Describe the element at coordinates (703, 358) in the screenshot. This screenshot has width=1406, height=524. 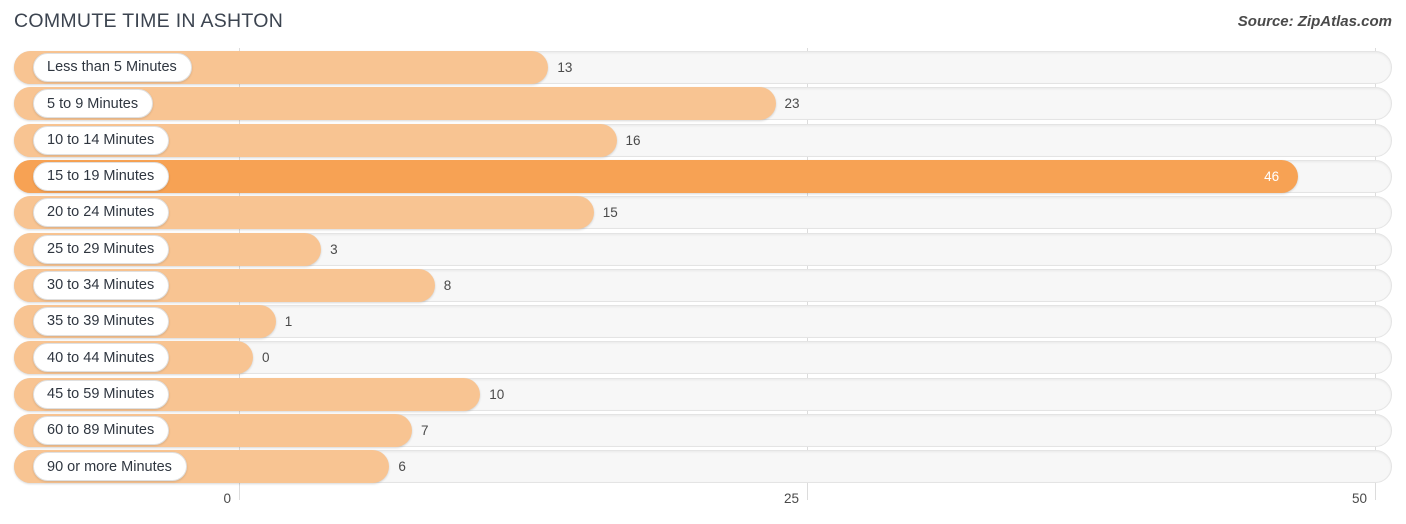
I see `bar-row: 40 to 44 Minutes 0` at that location.